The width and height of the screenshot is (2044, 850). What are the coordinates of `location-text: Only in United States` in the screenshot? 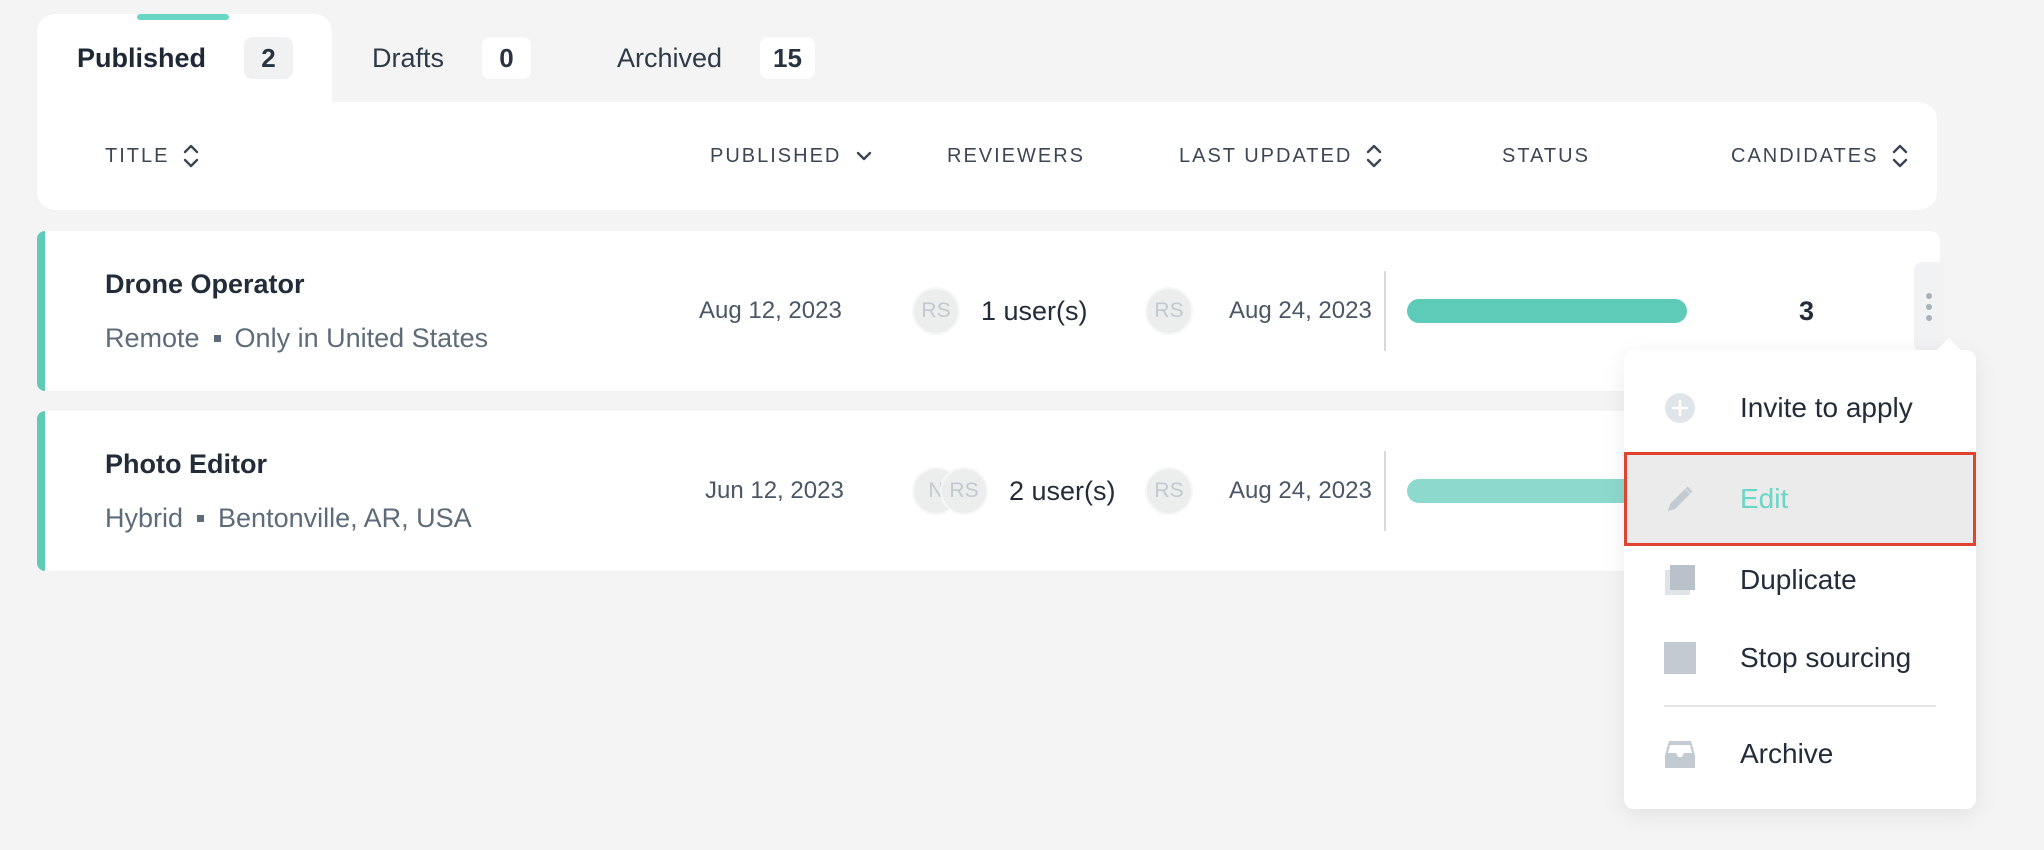 It's located at (361, 338).